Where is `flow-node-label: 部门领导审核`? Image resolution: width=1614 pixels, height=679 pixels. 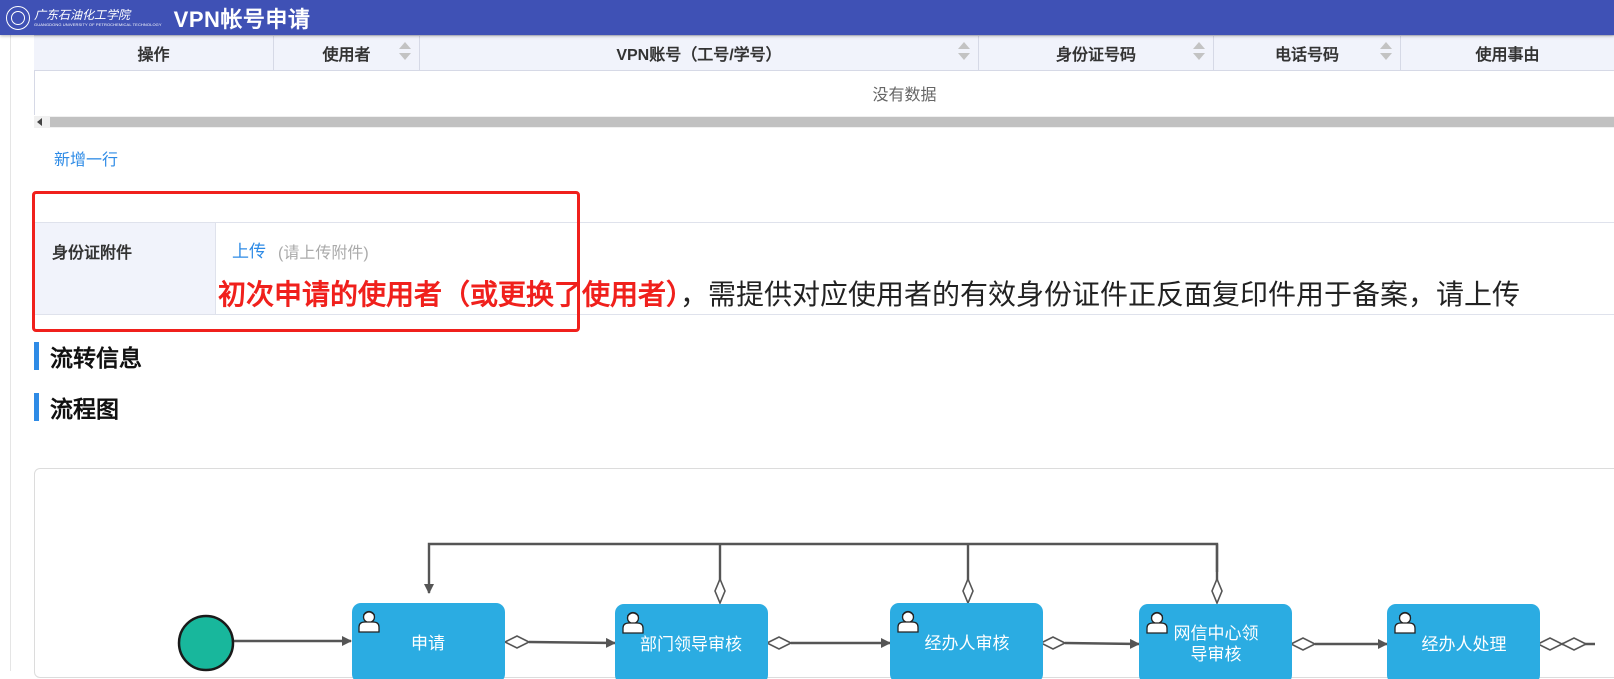 flow-node-label: 部门领导审核 is located at coordinates (691, 644).